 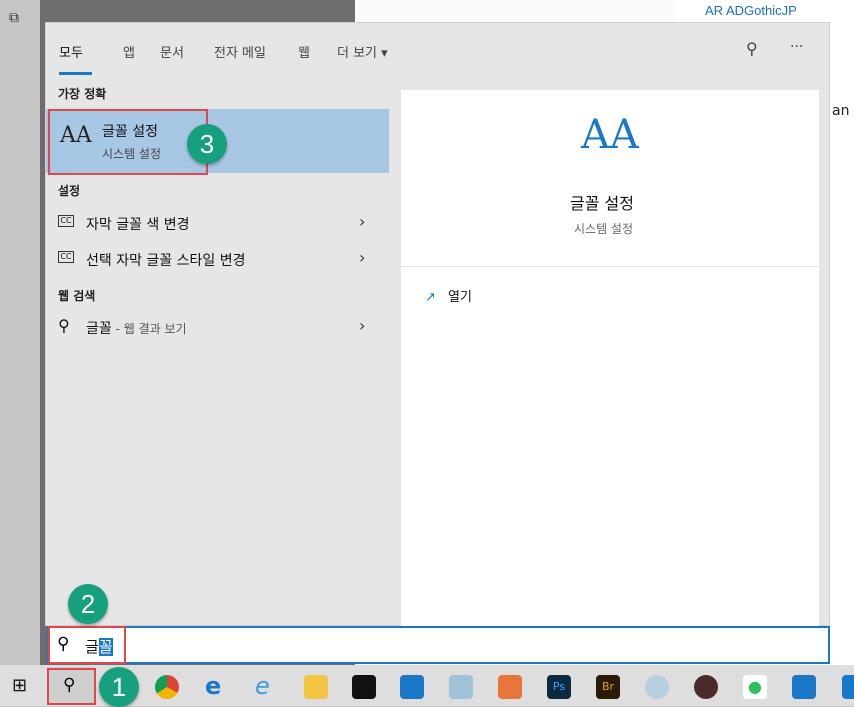 I want to click on open-button: ↗ 열기, so click(x=448, y=295).